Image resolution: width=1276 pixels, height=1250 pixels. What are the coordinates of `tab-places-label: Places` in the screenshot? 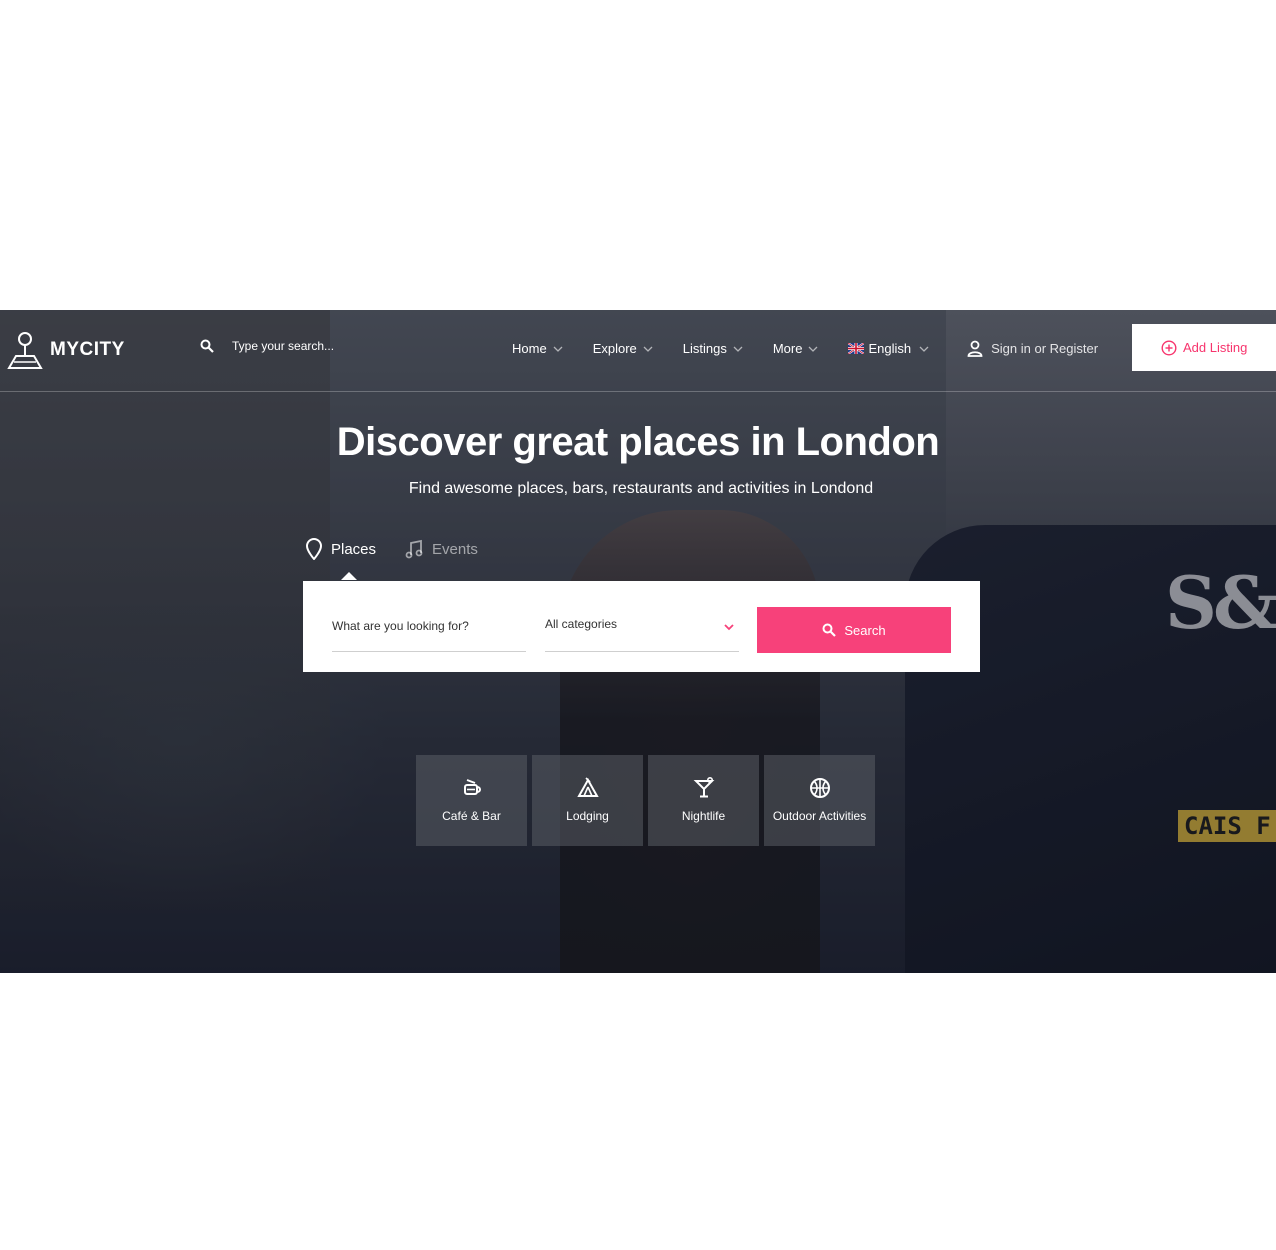 It's located at (354, 549).